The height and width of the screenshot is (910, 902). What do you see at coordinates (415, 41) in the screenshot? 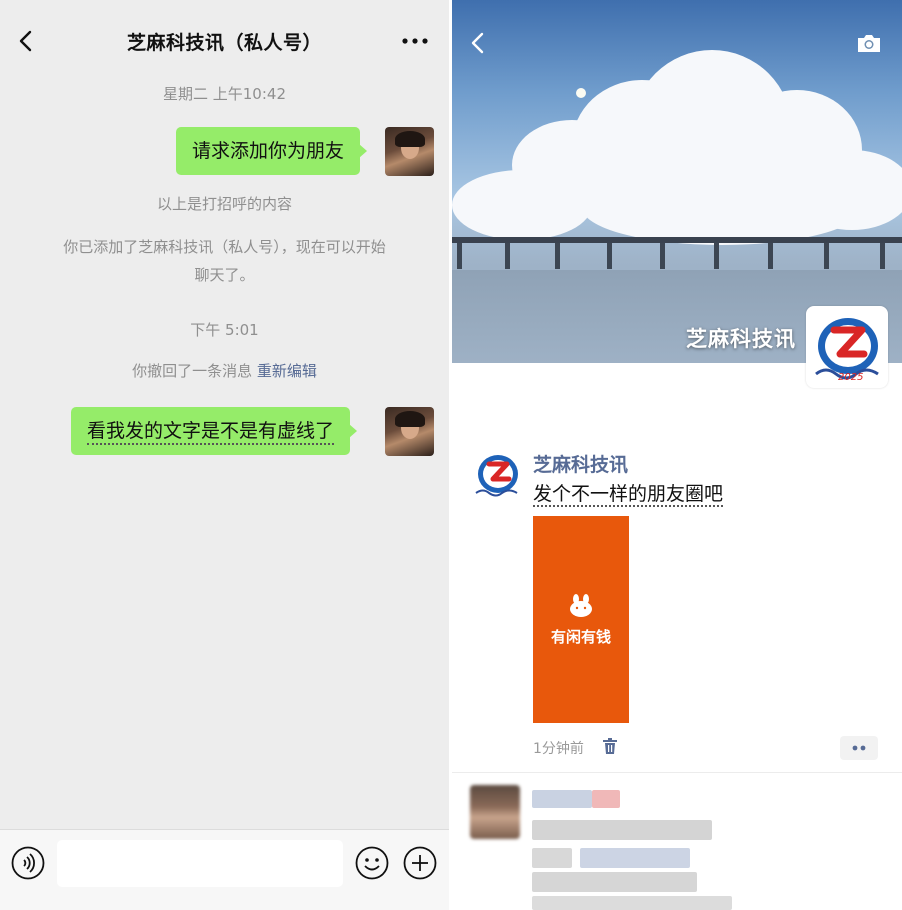
I see `more-icon` at bounding box center [415, 41].